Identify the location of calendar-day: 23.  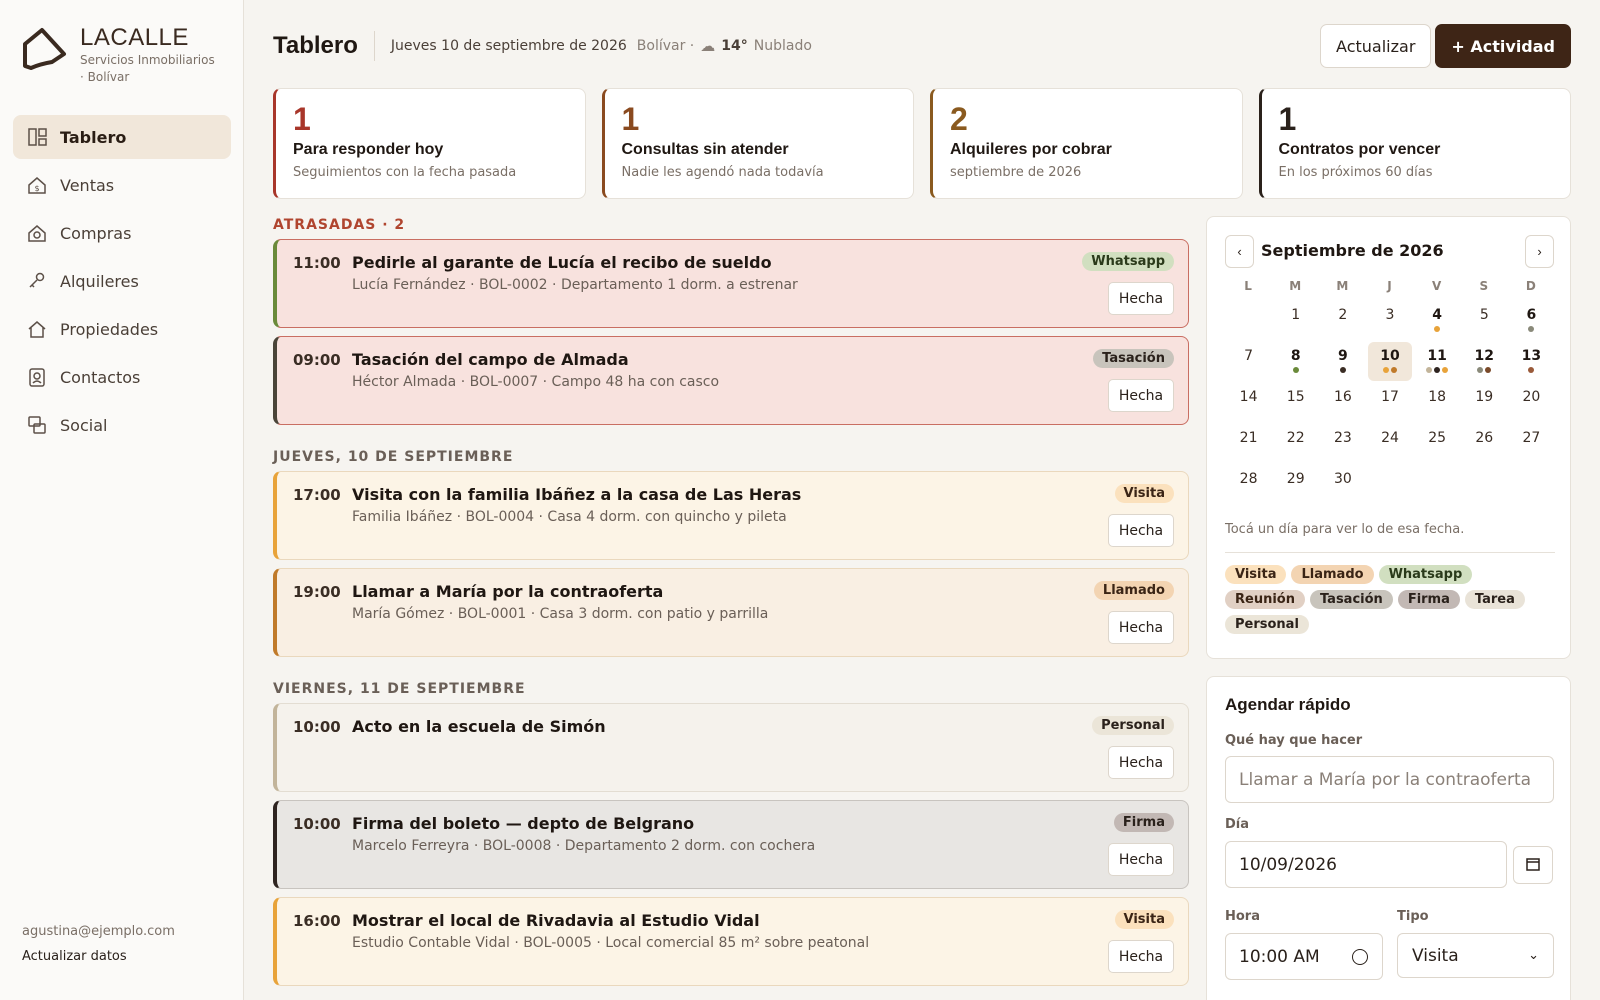
(1342, 443).